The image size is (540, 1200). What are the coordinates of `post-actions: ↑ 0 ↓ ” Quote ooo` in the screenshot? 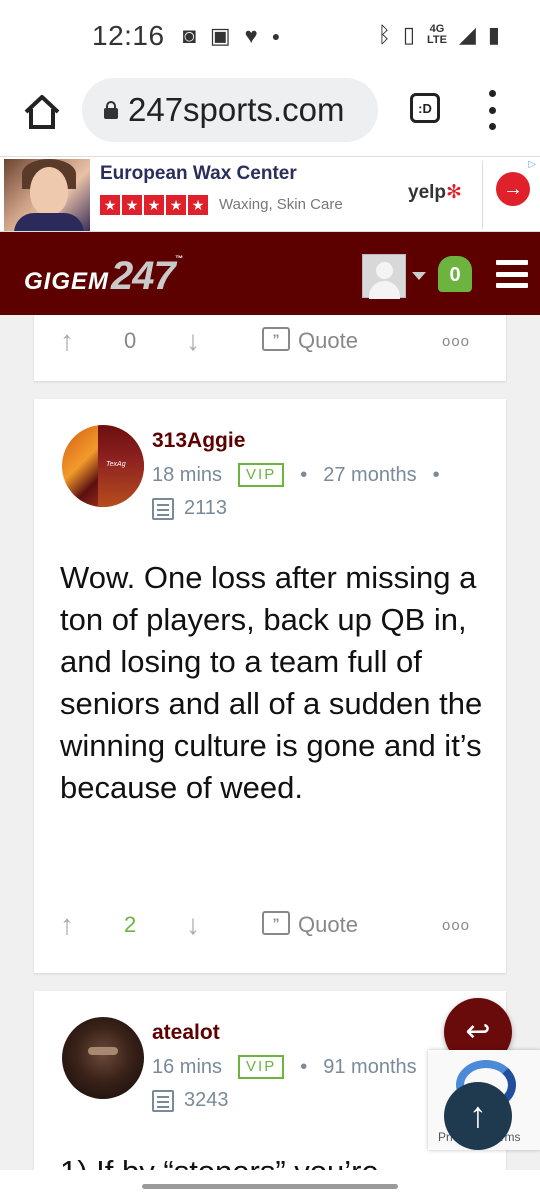 It's located at (270, 341).